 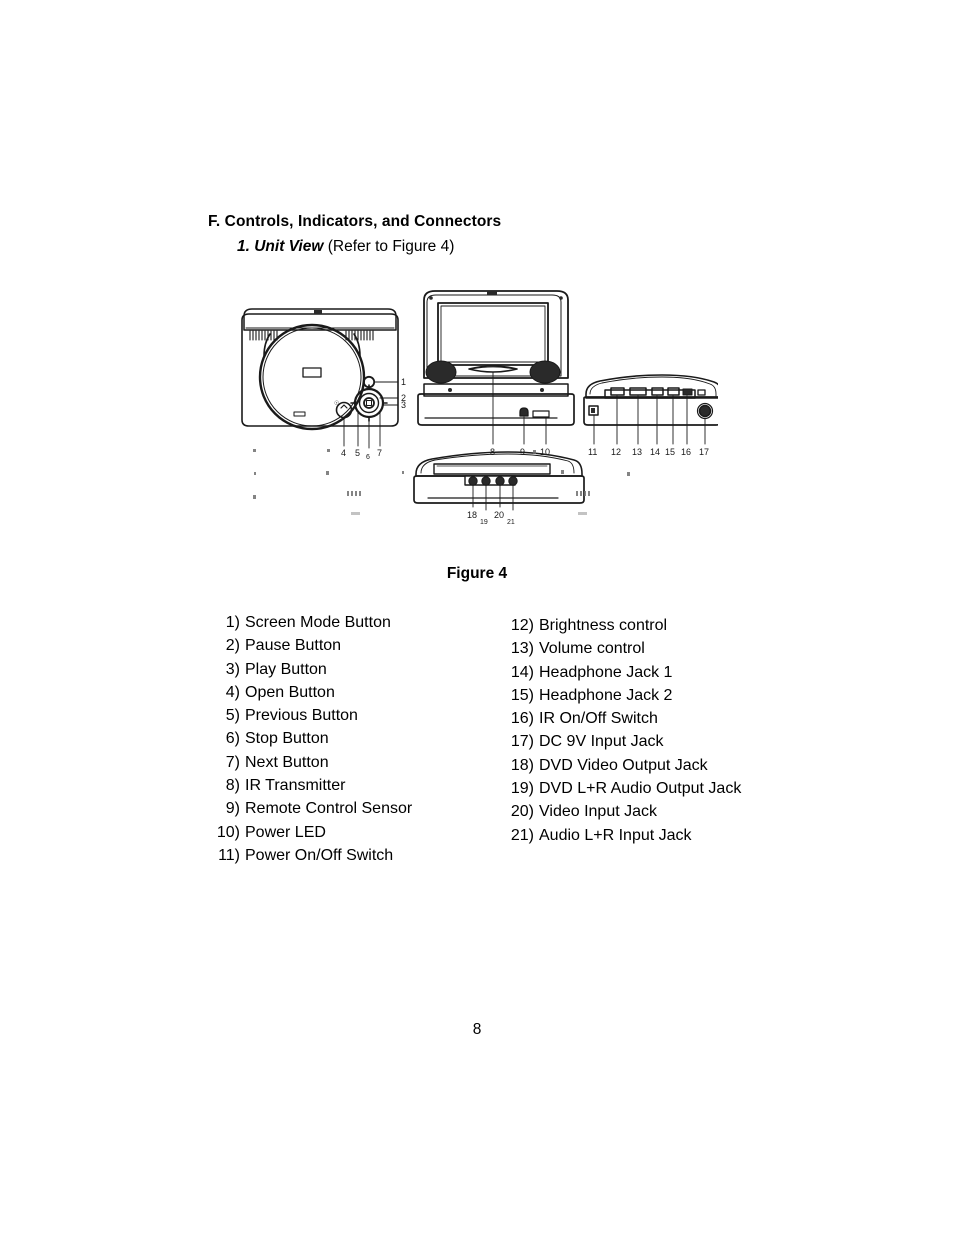 I want to click on list-item: 4) Open Button, so click(x=331, y=692).